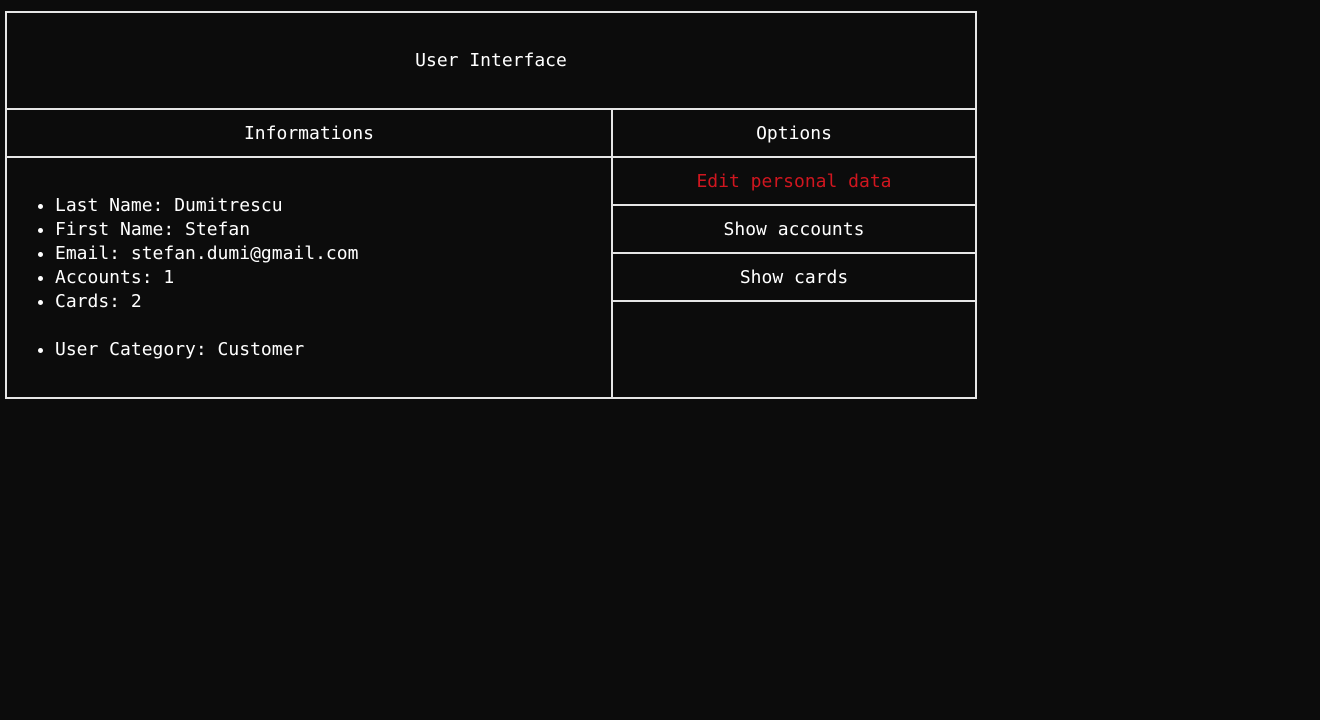 Image resolution: width=1320 pixels, height=720 pixels. What do you see at coordinates (333, 302) in the screenshot?
I see `info-cards: Cards: 2` at bounding box center [333, 302].